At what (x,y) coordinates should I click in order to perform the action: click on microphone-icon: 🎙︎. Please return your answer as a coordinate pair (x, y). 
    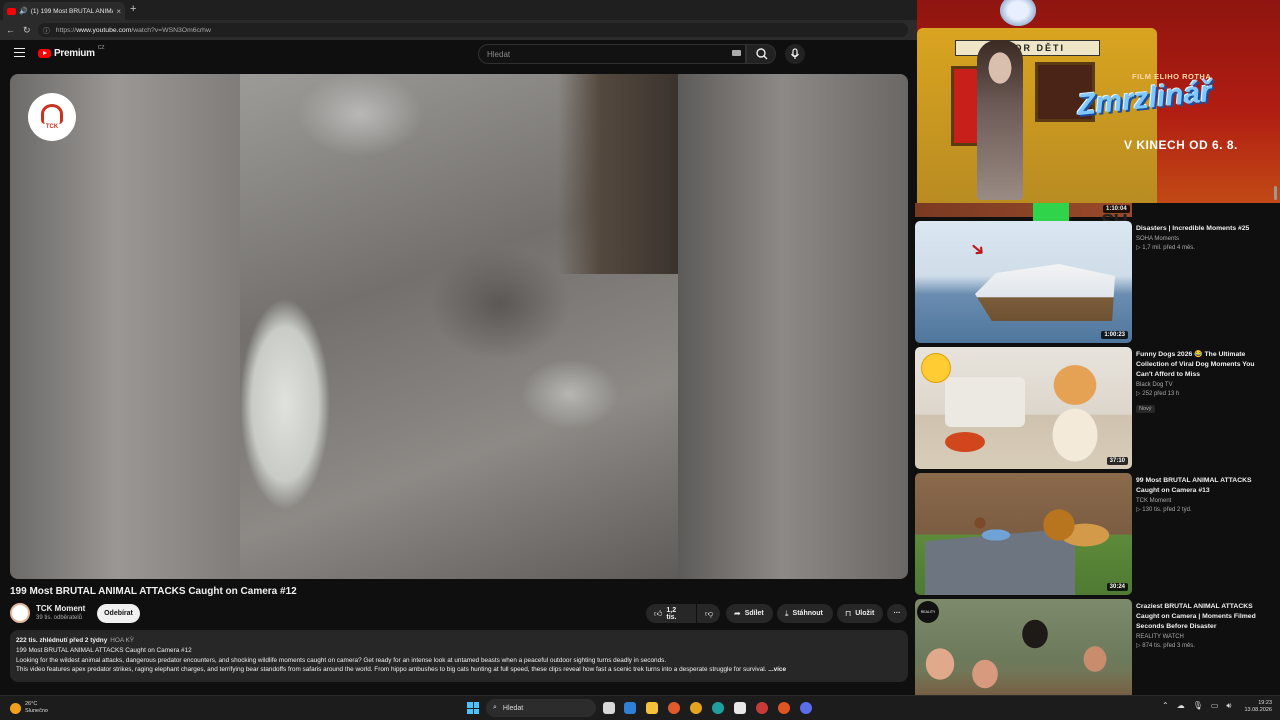
    Looking at the image, I should click on (1198, 706).